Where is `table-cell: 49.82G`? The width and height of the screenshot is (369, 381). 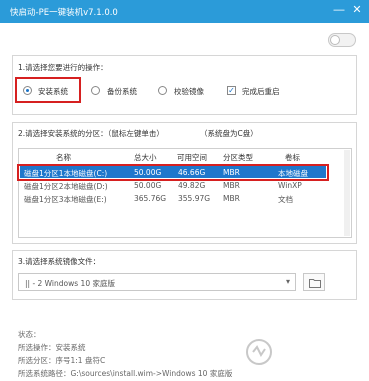 table-cell: 49.82G is located at coordinates (191, 185).